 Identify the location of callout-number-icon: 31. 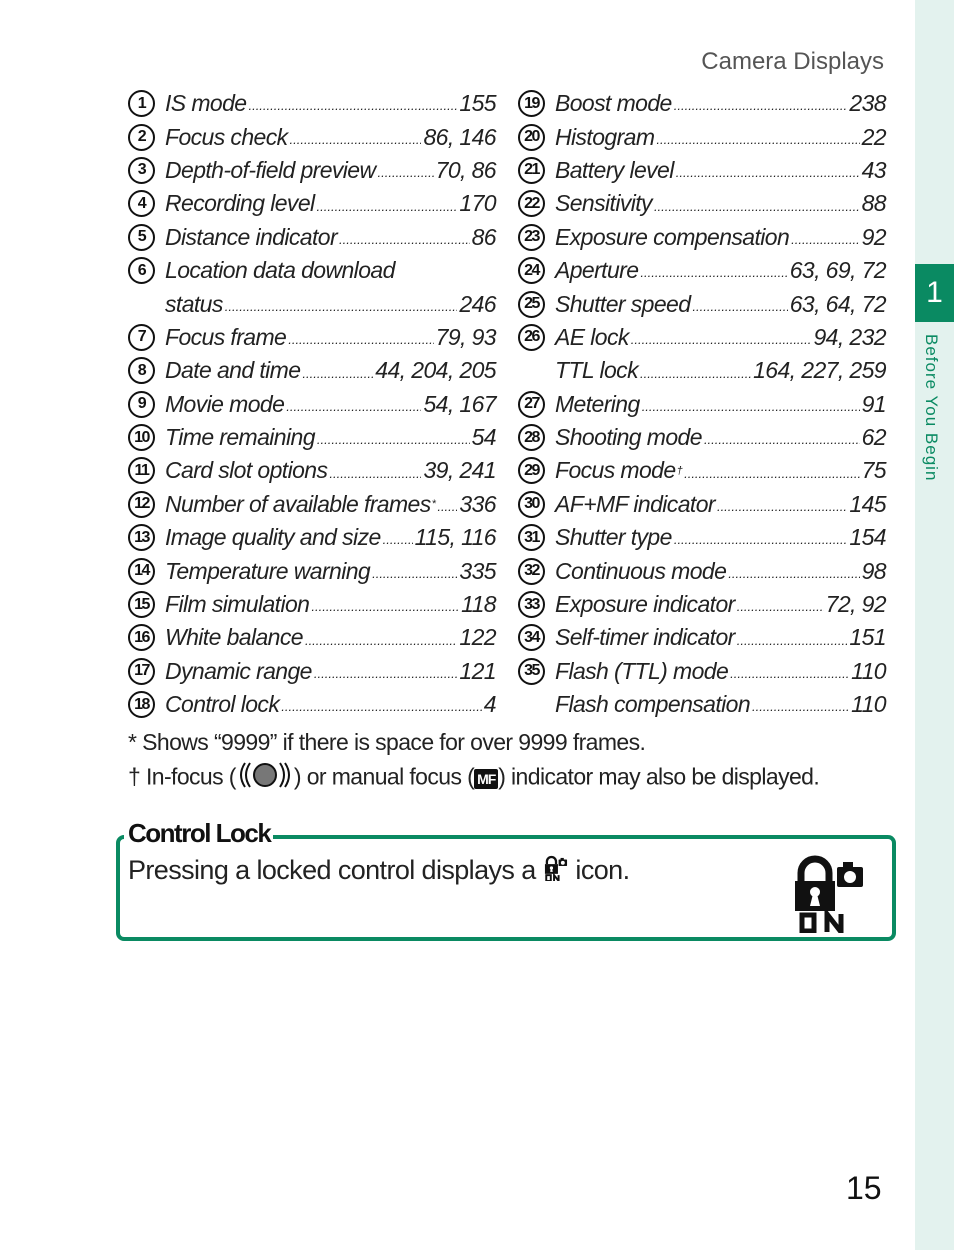
(531, 538).